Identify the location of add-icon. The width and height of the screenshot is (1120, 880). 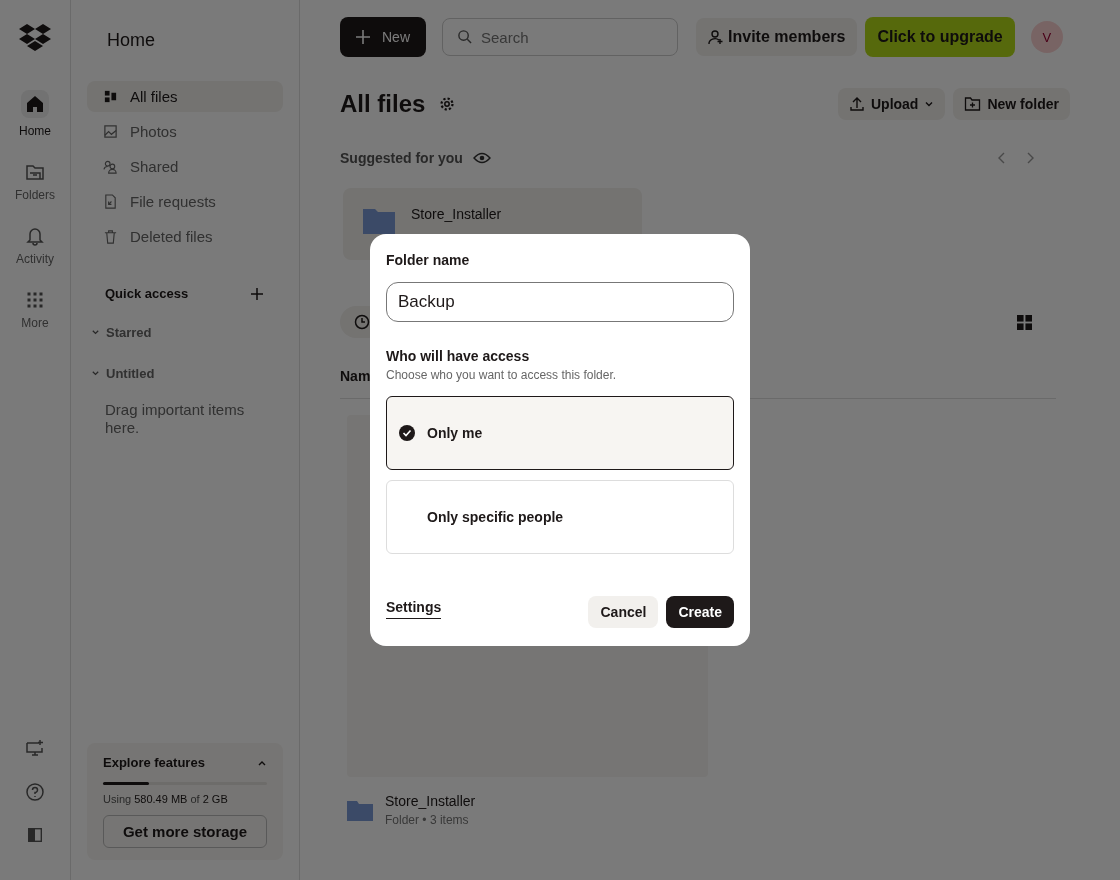
(257, 293).